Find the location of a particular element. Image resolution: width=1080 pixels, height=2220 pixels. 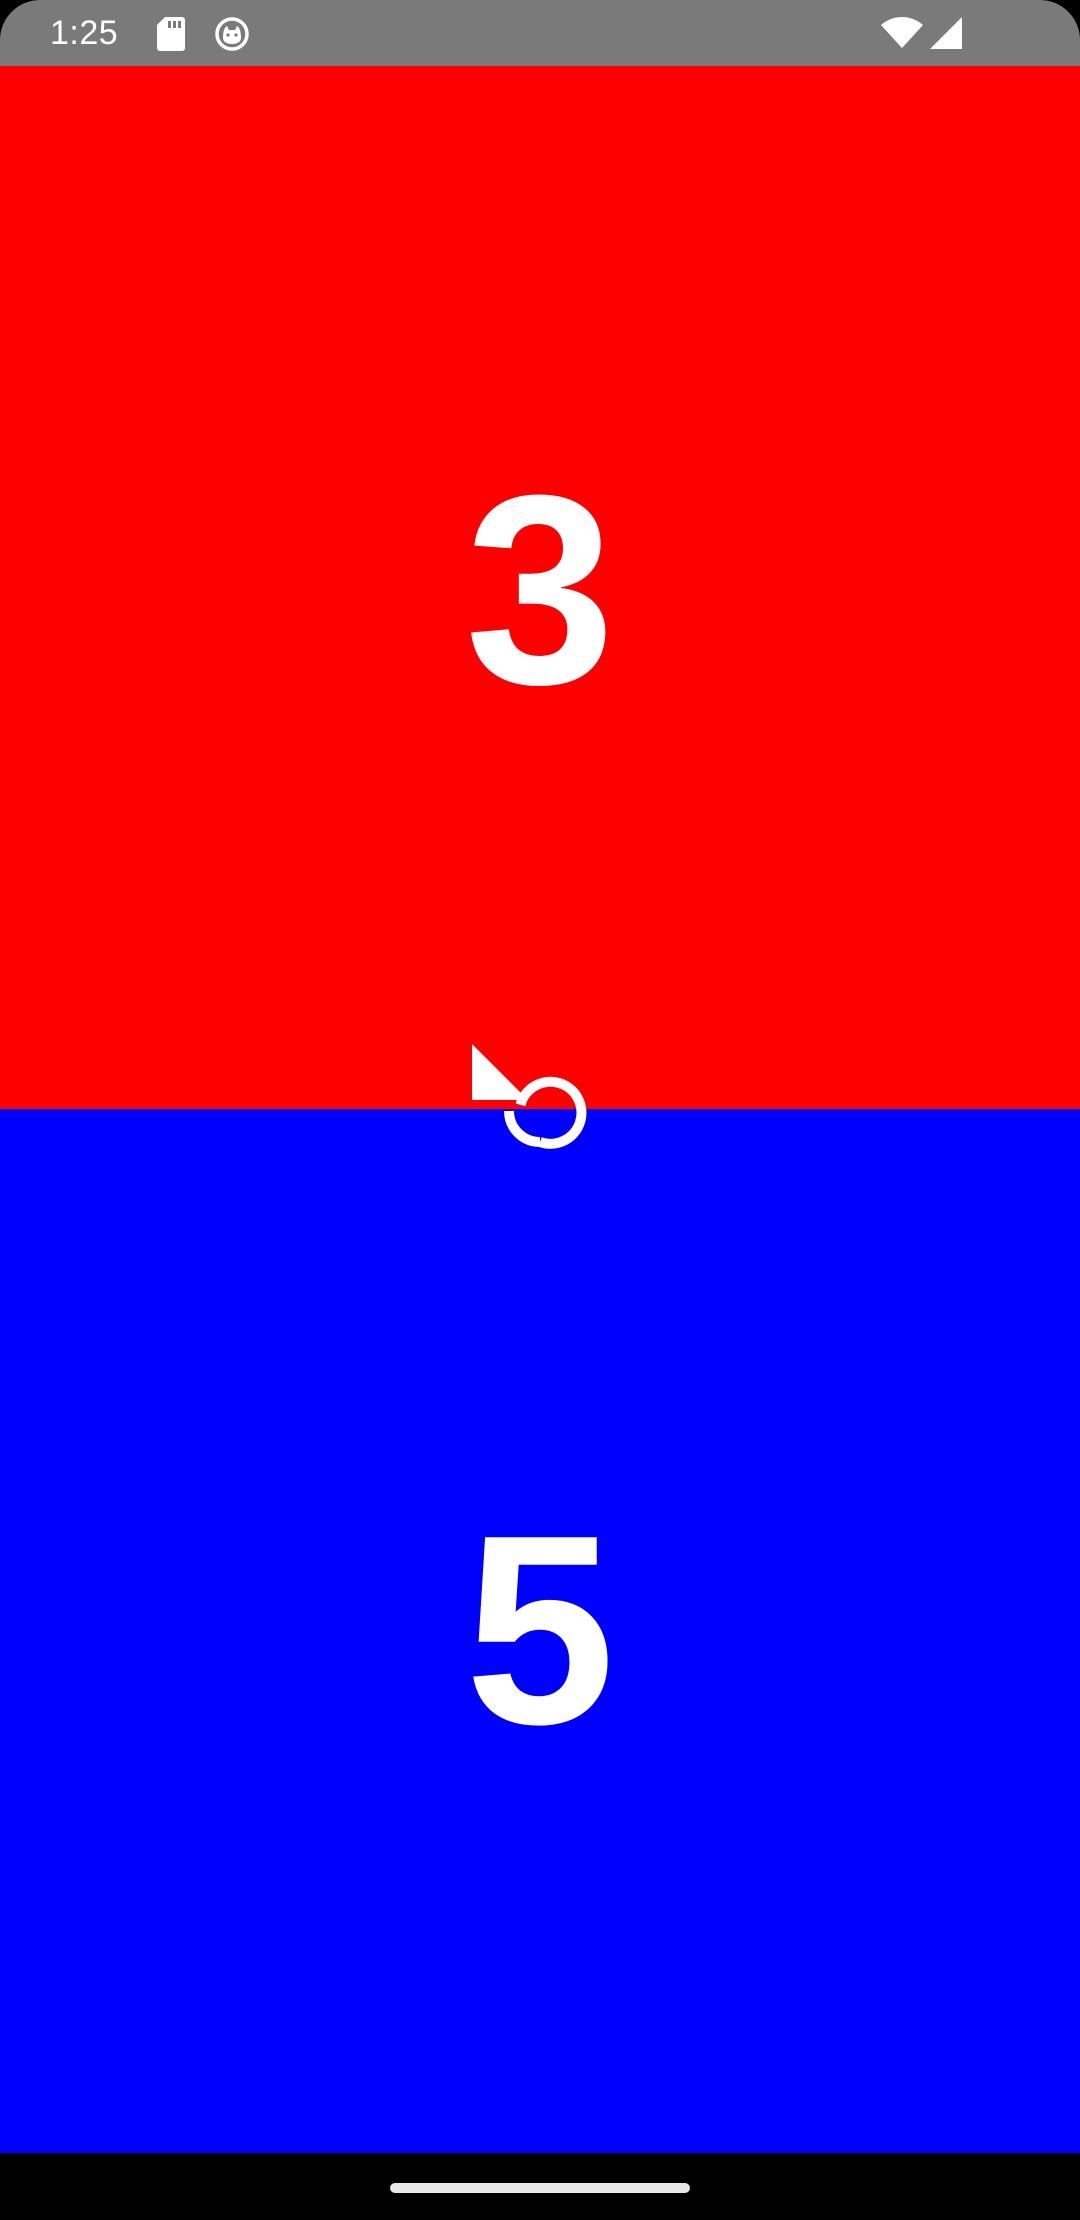

status-bar: 1:25 is located at coordinates (540, 33).